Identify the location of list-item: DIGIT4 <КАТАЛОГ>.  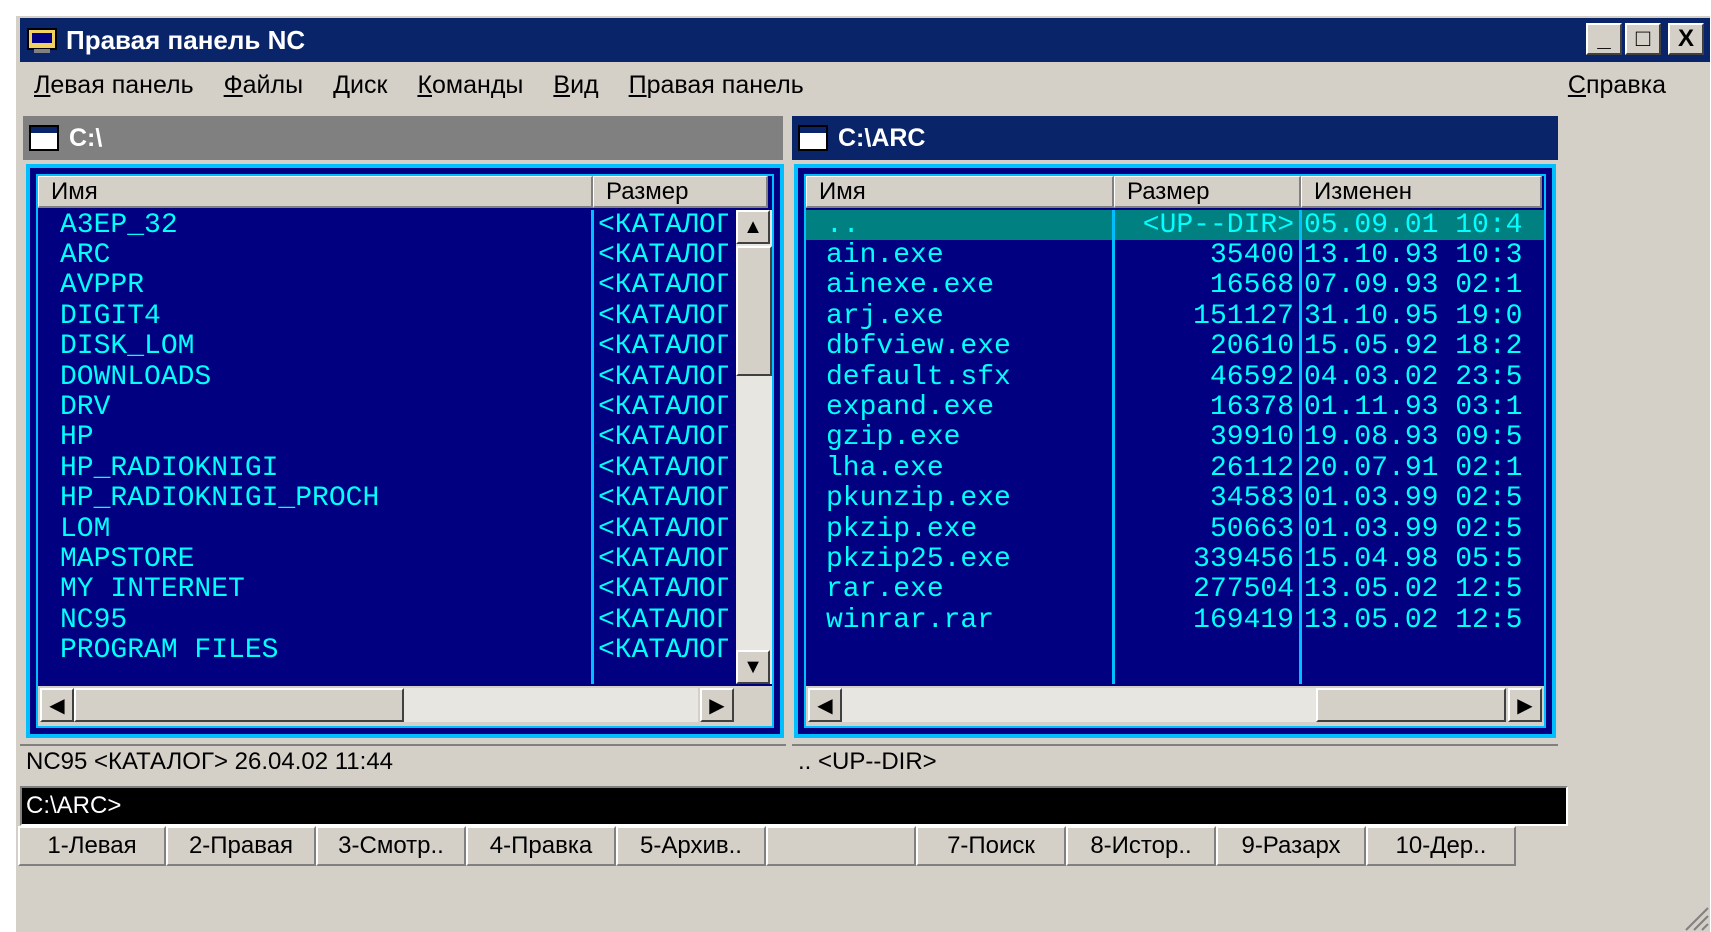
(405, 316).